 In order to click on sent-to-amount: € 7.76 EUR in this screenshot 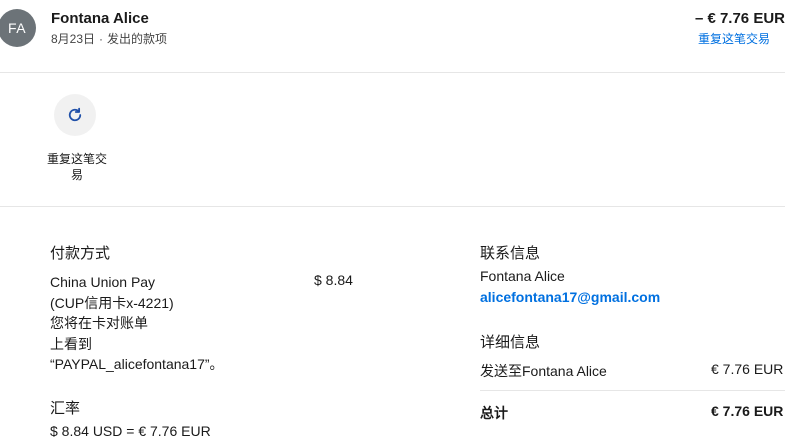, I will do `click(747, 369)`.